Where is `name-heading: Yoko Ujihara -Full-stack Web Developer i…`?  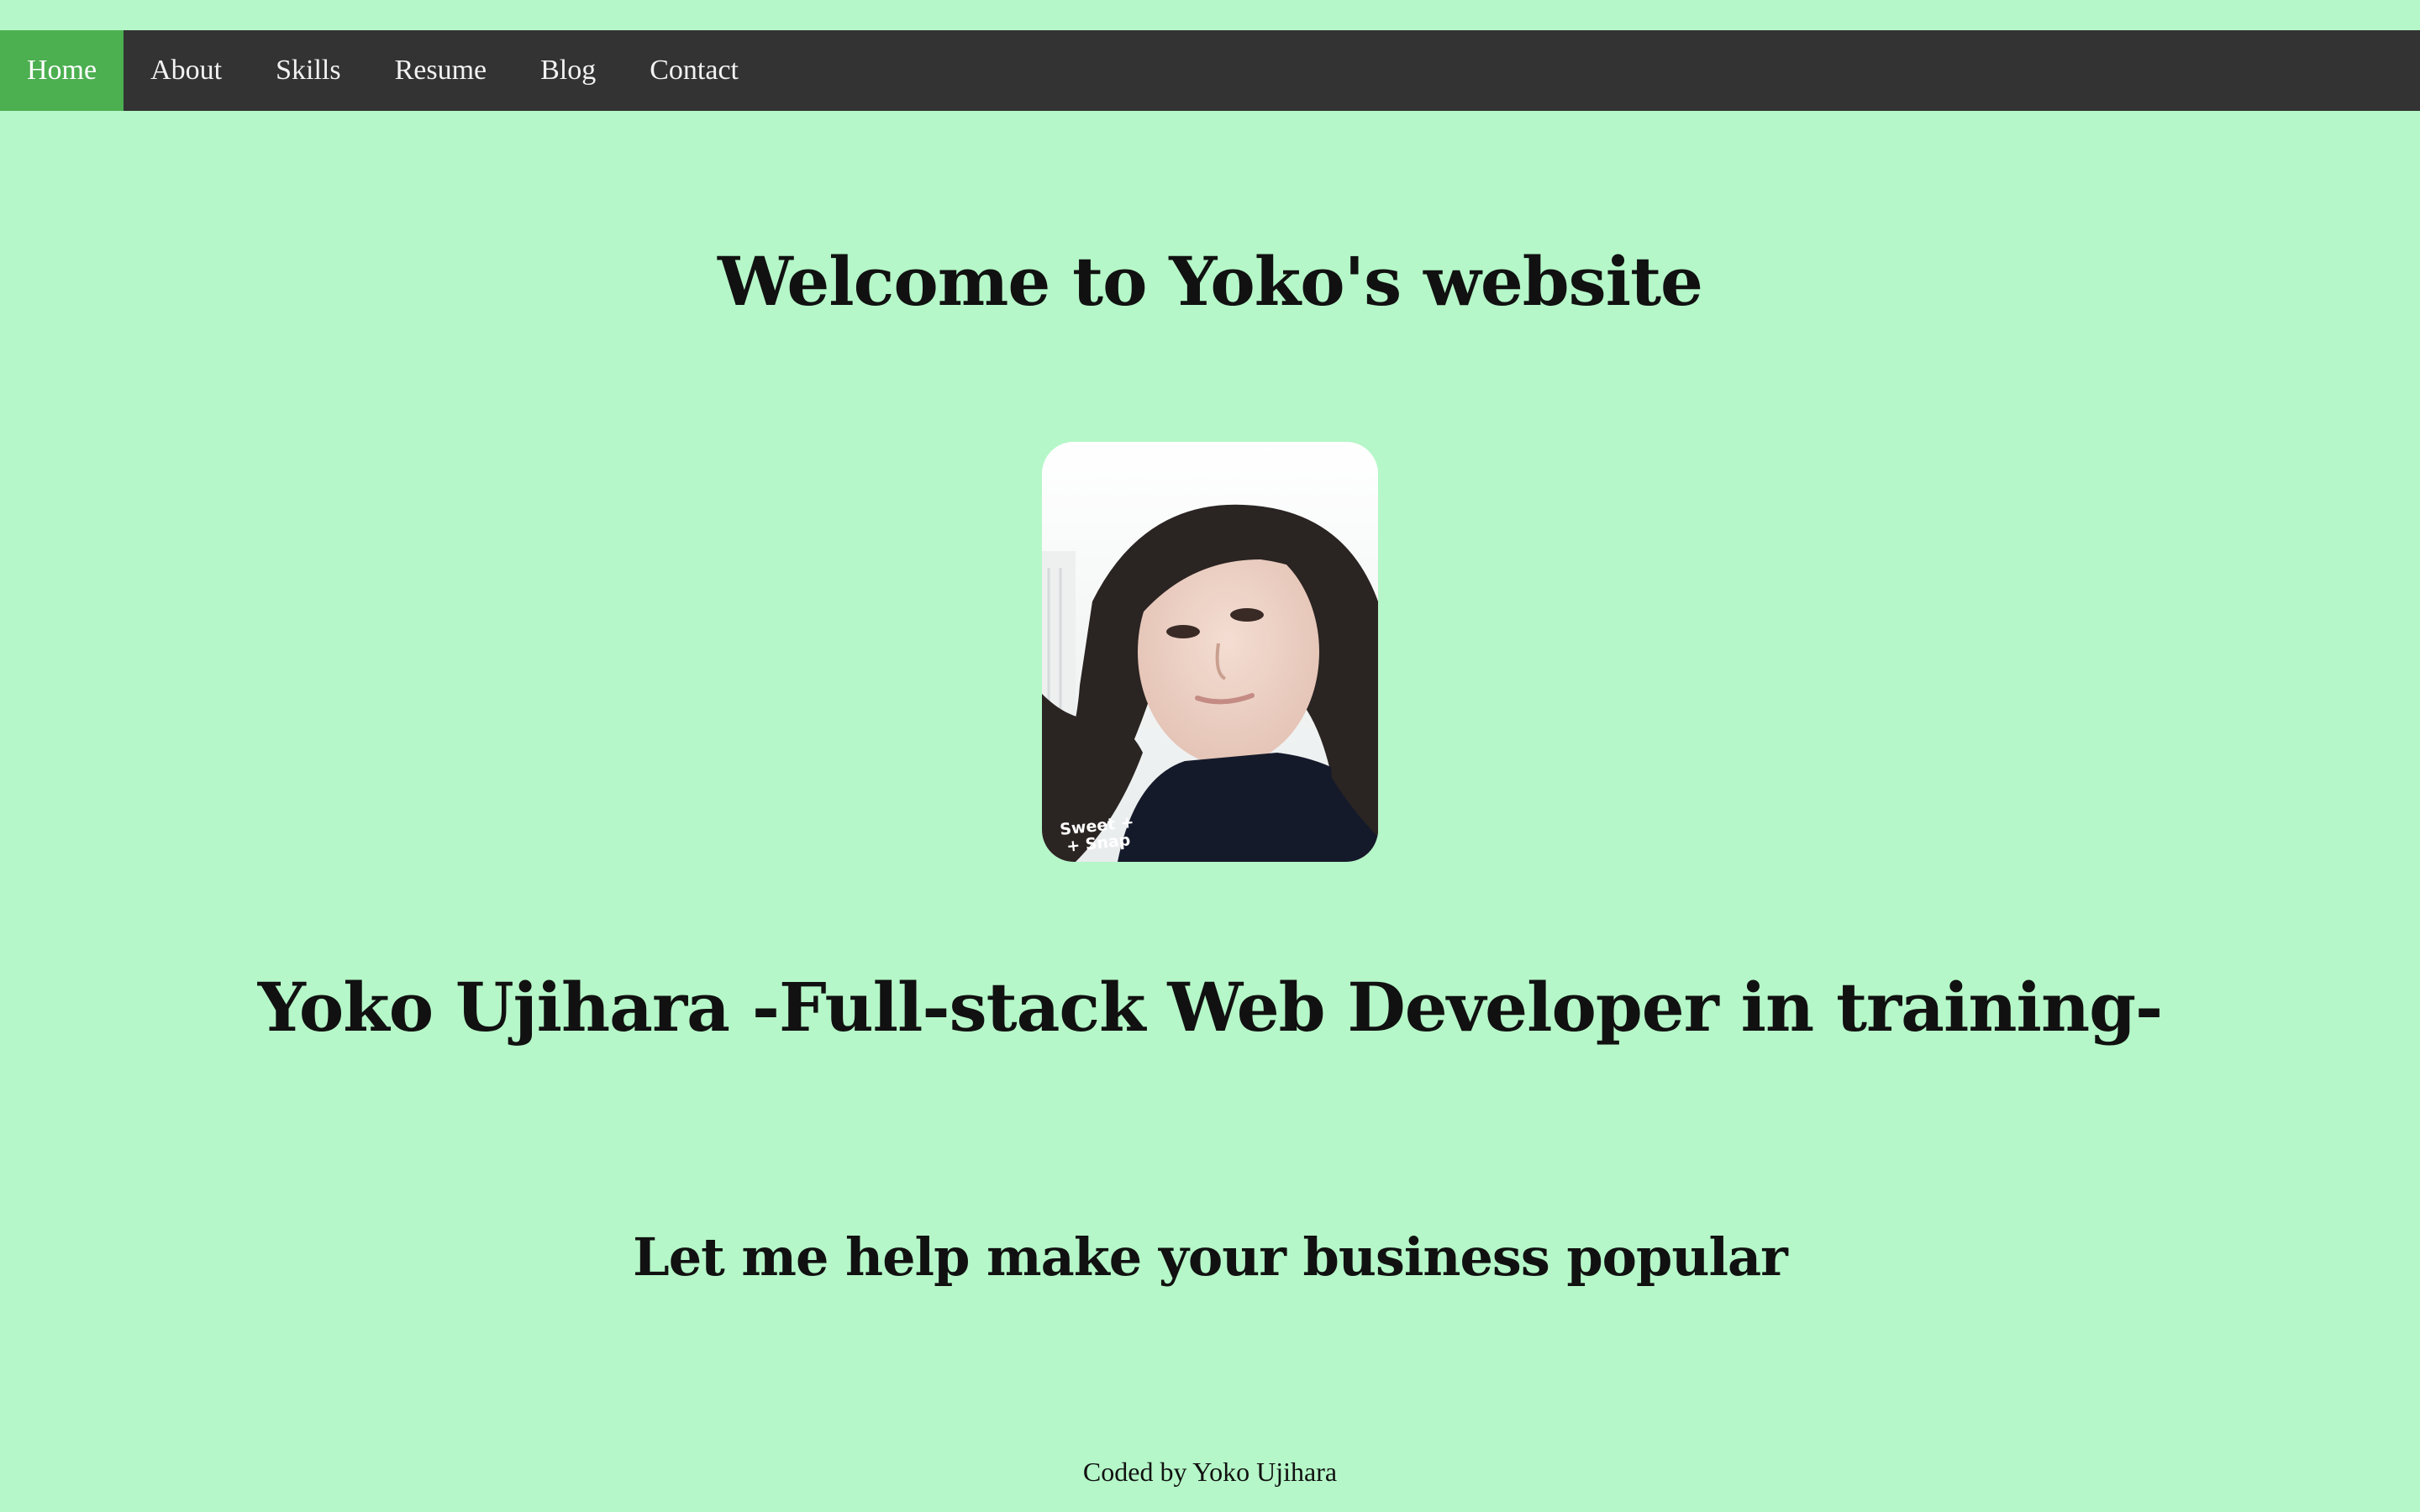
name-heading: Yoko Ujihara -Full-stack Web Developer i… is located at coordinates (1210, 1007).